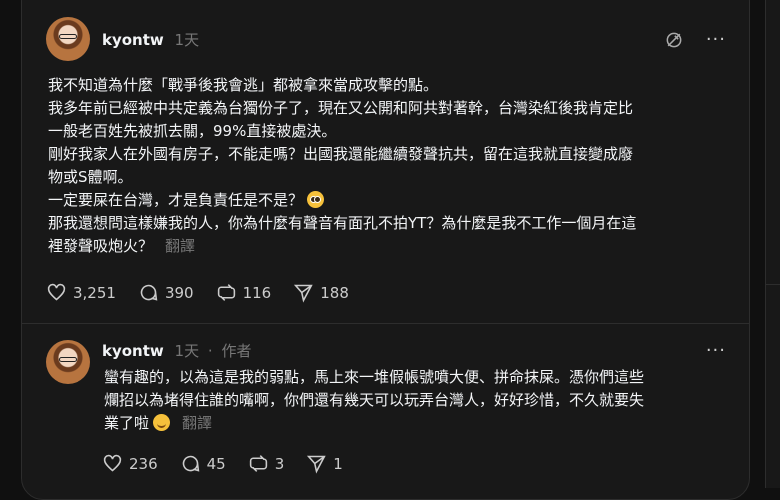 The image size is (780, 500). What do you see at coordinates (257, 292) in the screenshot?
I see `repost-count: 116` at bounding box center [257, 292].